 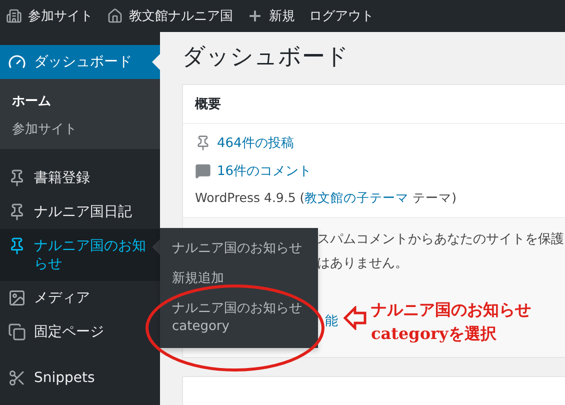 What do you see at coordinates (266, 57) in the screenshot?
I see `page-title: ダッシュボード` at bounding box center [266, 57].